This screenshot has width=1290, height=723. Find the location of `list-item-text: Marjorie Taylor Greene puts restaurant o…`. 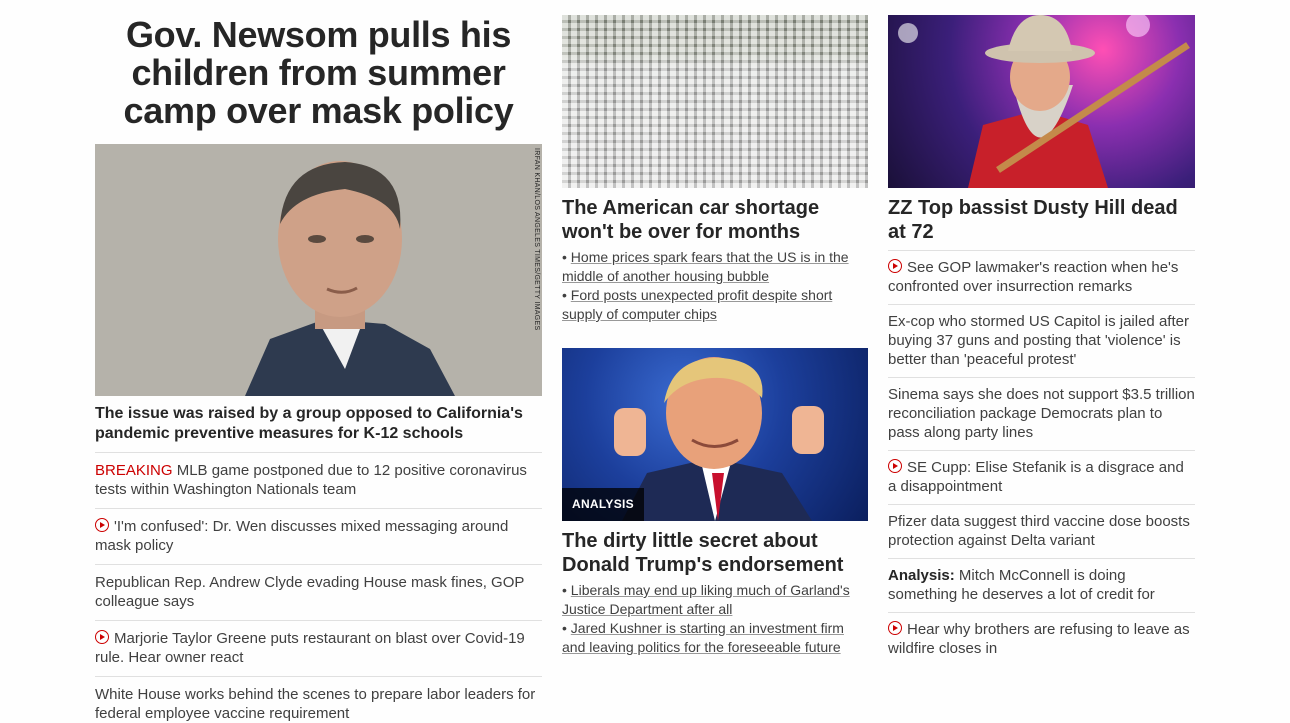

list-item-text: Marjorie Taylor Greene puts restaurant o… is located at coordinates (310, 648).